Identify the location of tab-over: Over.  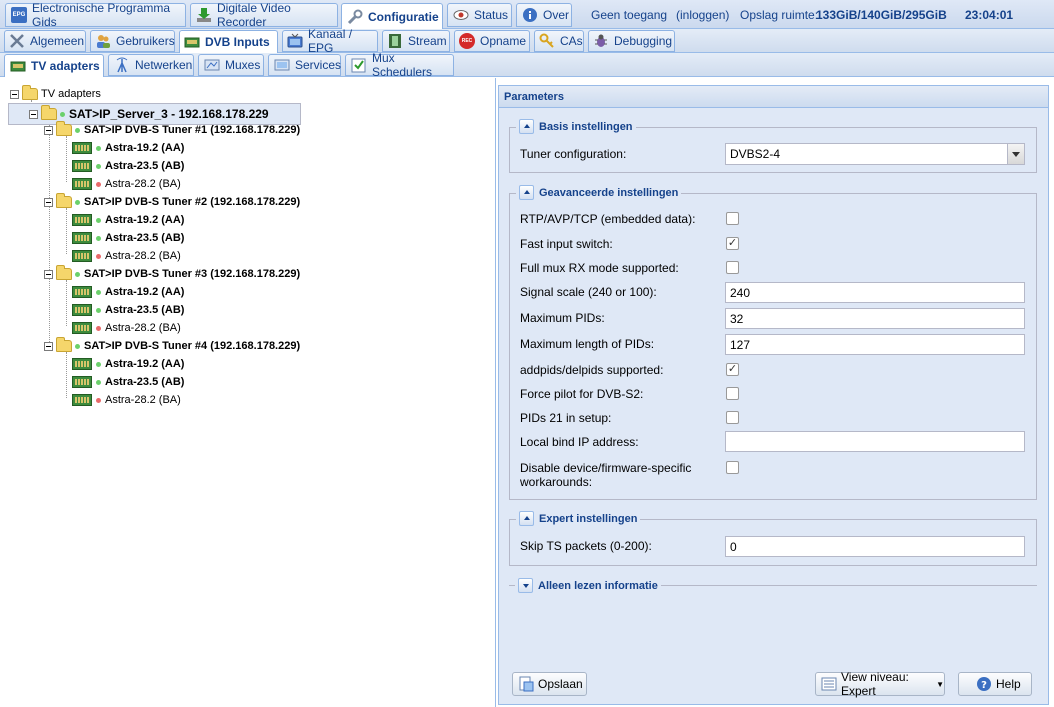
(544, 15).